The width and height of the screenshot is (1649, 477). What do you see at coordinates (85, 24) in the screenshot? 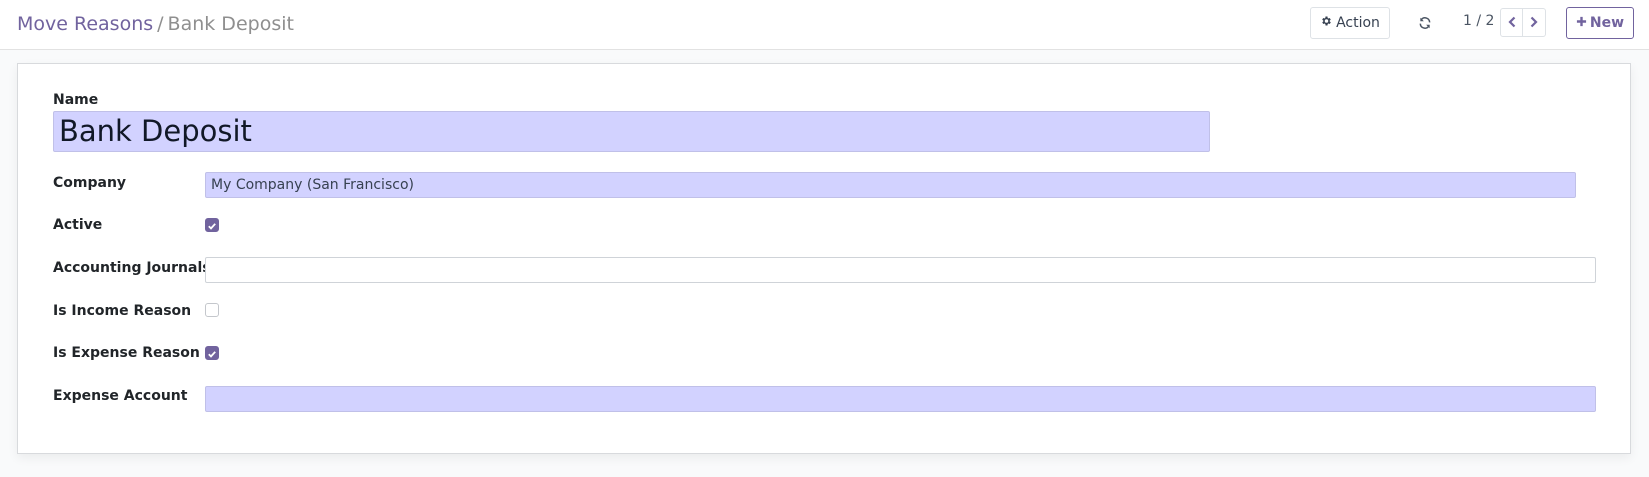
I see `breadcrumb-parent-link: Move Reasons` at bounding box center [85, 24].